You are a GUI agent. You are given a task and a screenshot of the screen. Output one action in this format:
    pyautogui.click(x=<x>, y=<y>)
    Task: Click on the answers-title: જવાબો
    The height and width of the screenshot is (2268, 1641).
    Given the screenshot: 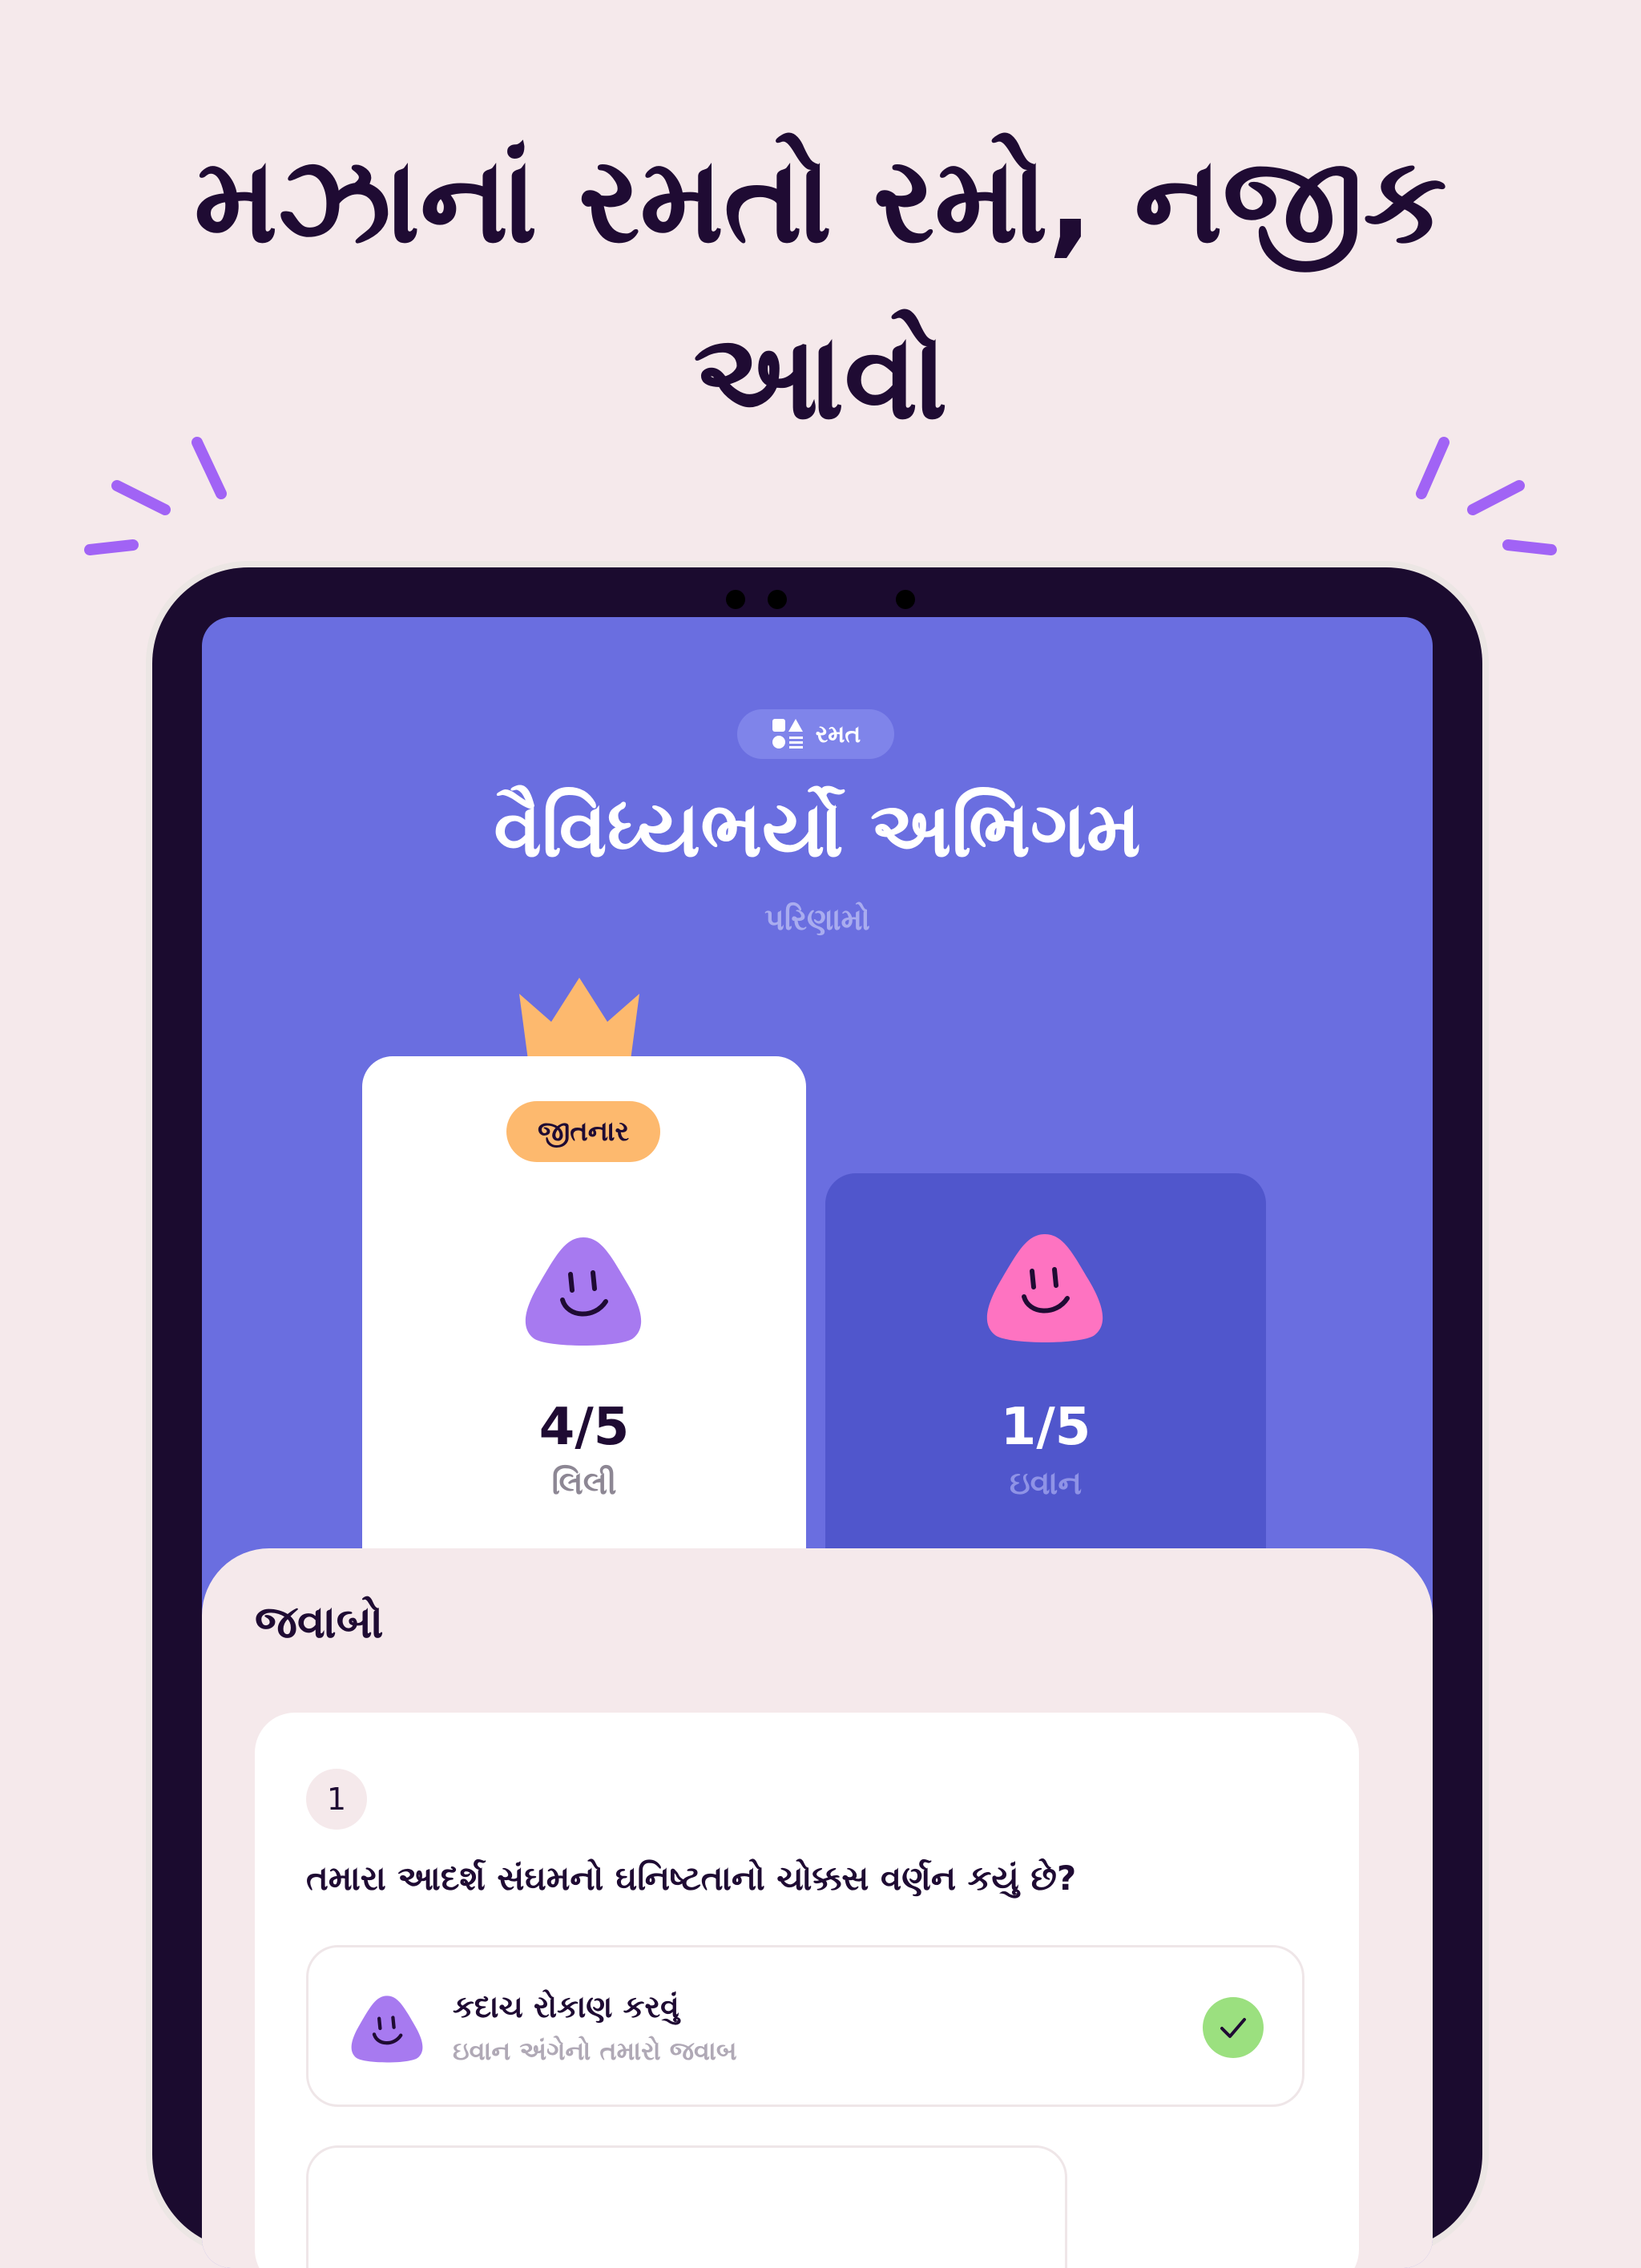 What is the action you would take?
    pyautogui.click(x=320, y=1622)
    